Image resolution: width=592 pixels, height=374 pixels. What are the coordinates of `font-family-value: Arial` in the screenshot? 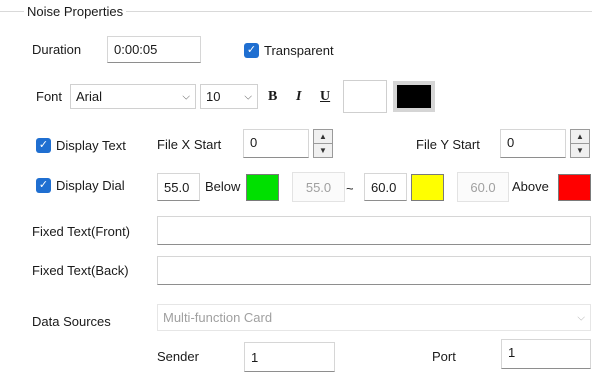 It's located at (89, 96).